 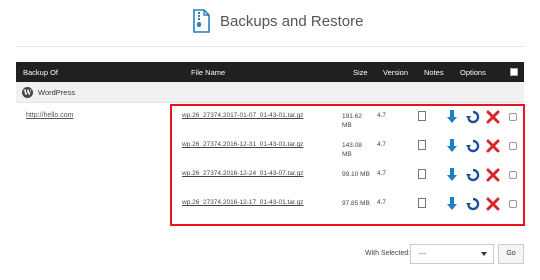 I want to click on backup-file-link: wp.26_27374.2016-12-31_01-43-01.tar.gz, so click(x=242, y=144).